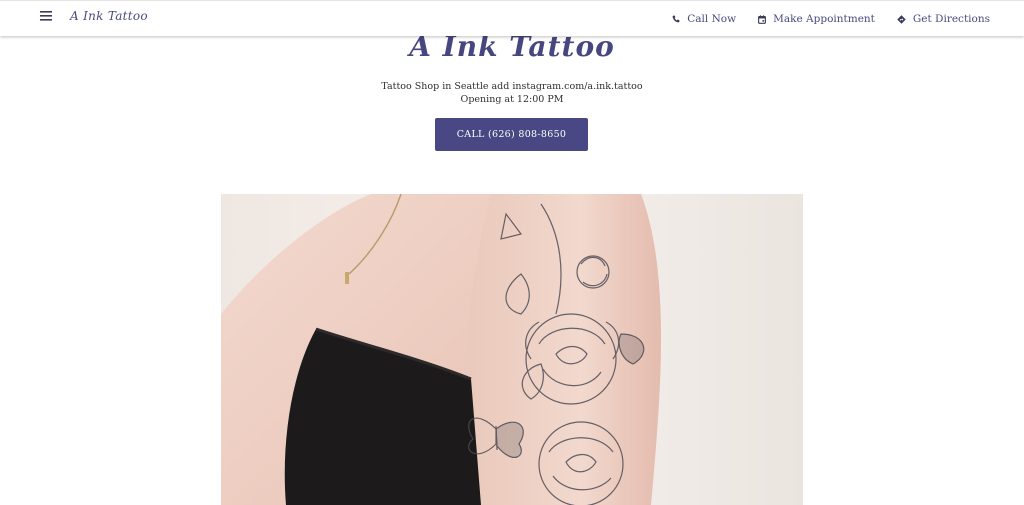 Image resolution: width=1024 pixels, height=505 pixels. Describe the element at coordinates (824, 19) in the screenshot. I see `nav-make-appointment-label: Make Appointment` at that location.